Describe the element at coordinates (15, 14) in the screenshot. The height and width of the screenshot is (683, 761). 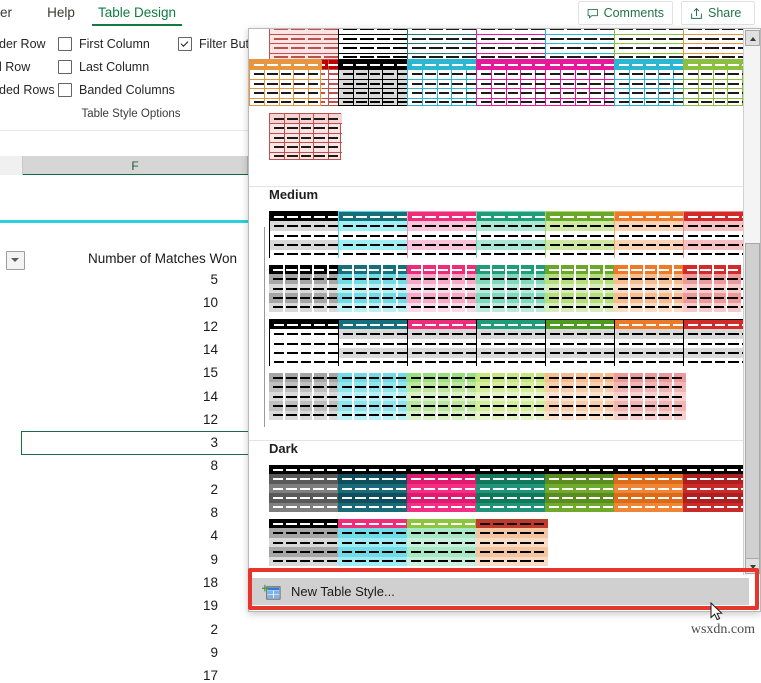
I see `tab-partial-er: er` at that location.